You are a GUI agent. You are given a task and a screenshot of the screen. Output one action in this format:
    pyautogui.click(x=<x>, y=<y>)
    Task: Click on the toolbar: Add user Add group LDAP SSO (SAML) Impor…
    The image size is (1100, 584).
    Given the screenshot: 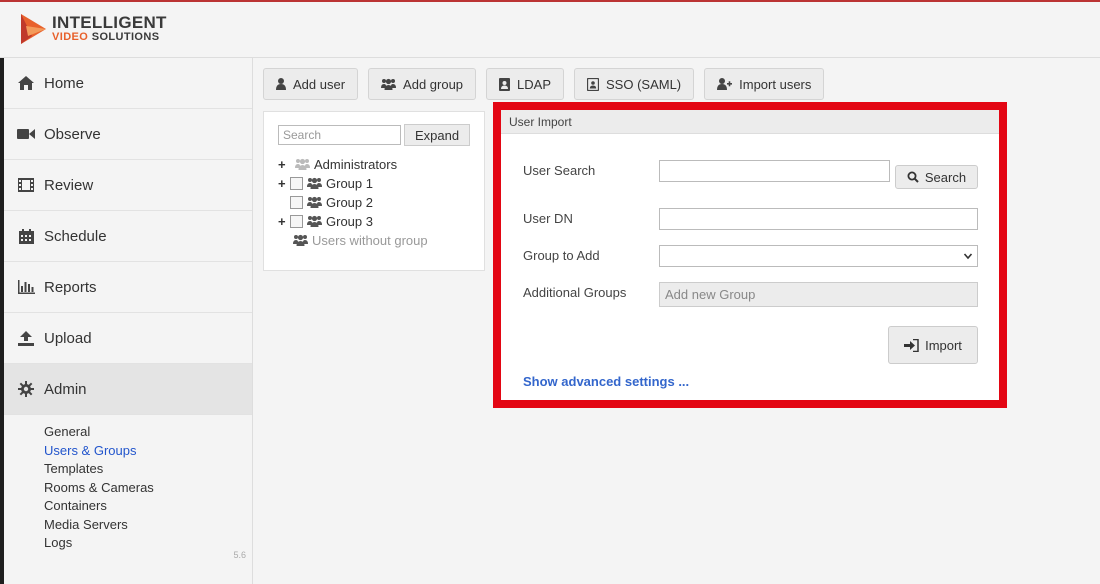 What is the action you would take?
    pyautogui.click(x=548, y=84)
    